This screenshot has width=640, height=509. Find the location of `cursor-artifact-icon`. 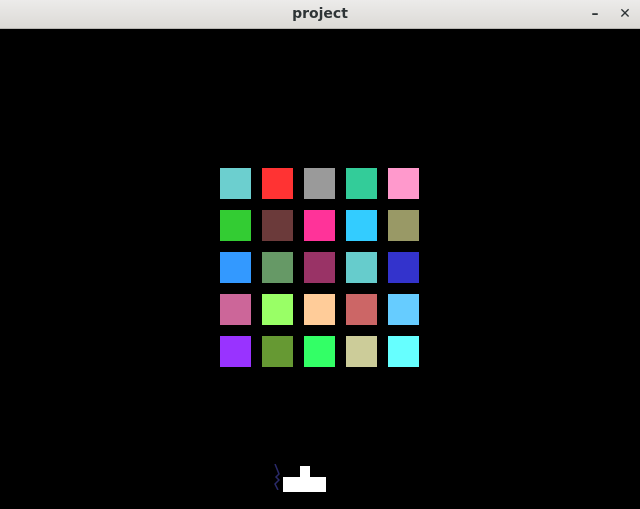

cursor-artifact-icon is located at coordinates (277, 477).